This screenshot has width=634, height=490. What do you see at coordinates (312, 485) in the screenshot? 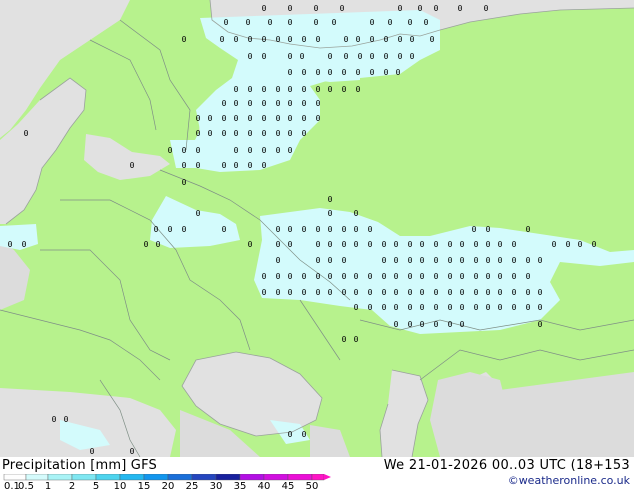
I see `scale-label: 50` at bounding box center [312, 485].